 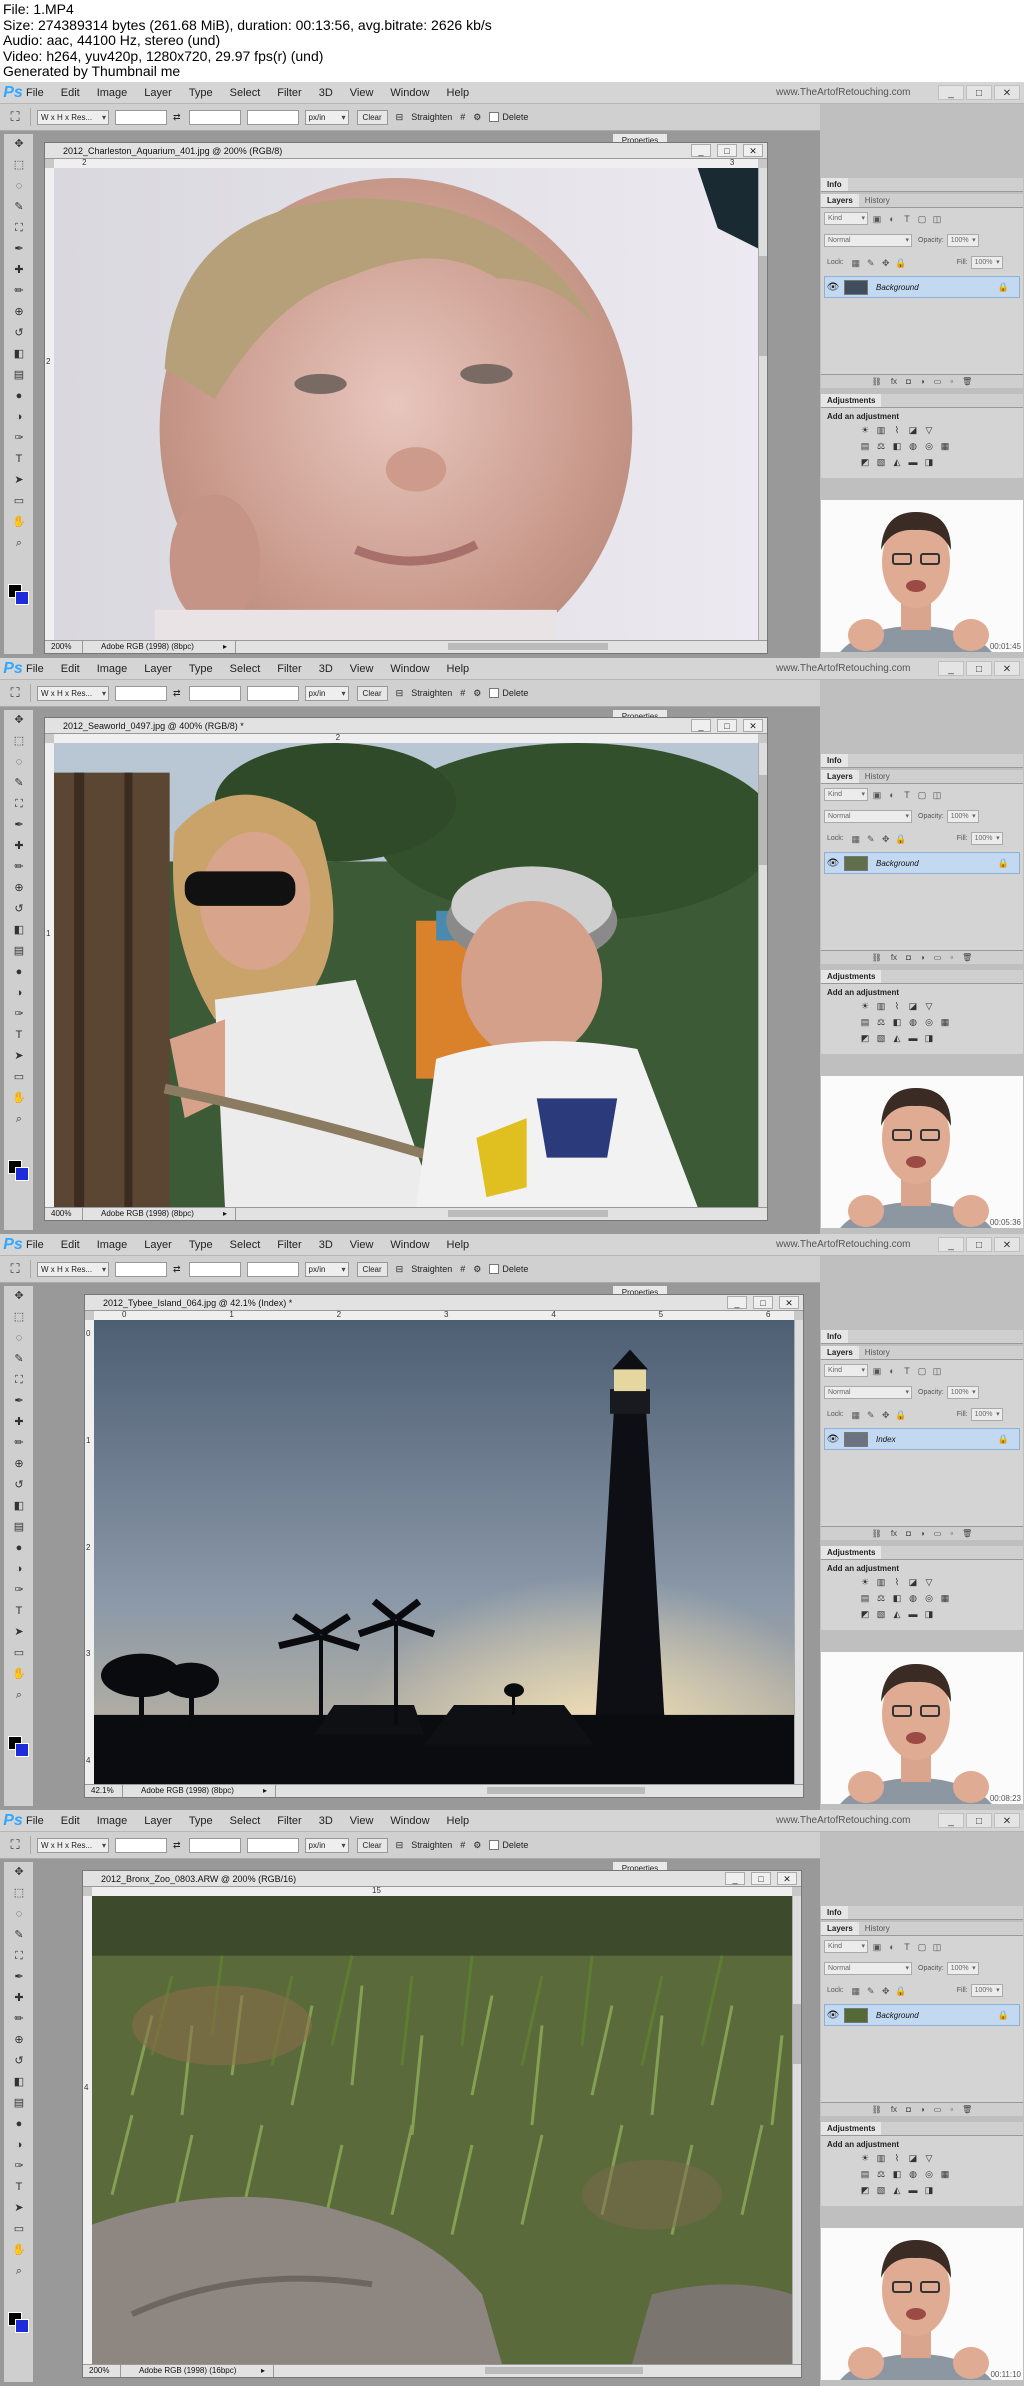 I want to click on fill-field: 100%, so click(x=986, y=1414).